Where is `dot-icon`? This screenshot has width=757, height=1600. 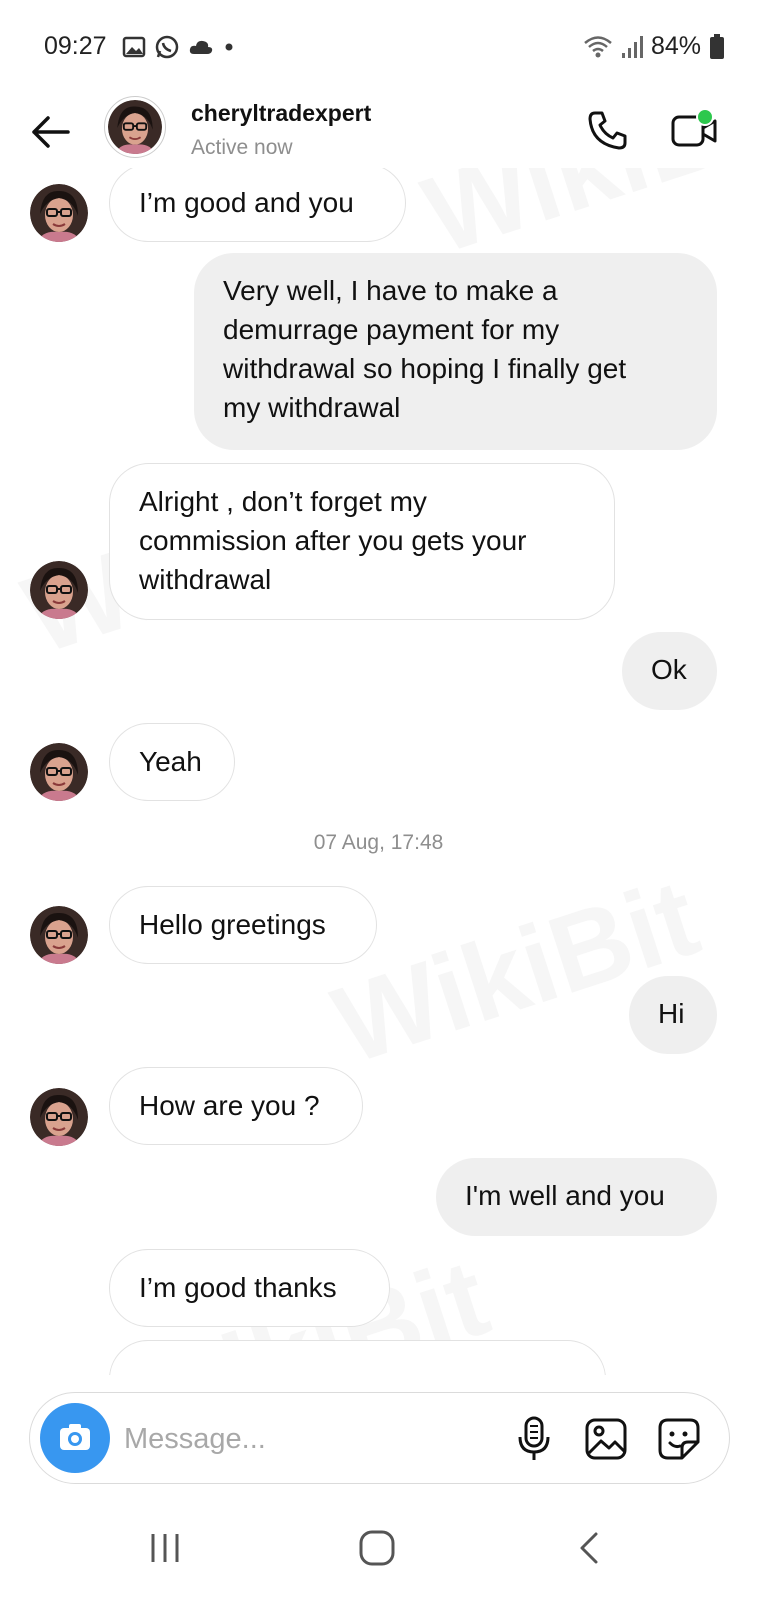 dot-icon is located at coordinates (229, 47).